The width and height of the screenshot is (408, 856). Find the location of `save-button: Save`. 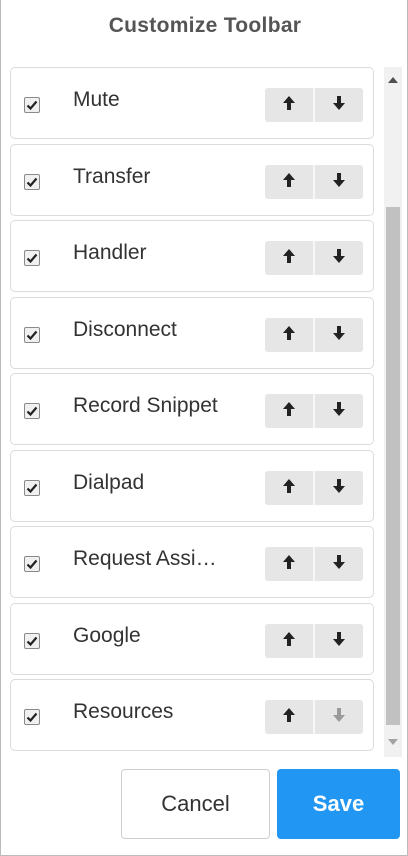

save-button: Save is located at coordinates (338, 804).